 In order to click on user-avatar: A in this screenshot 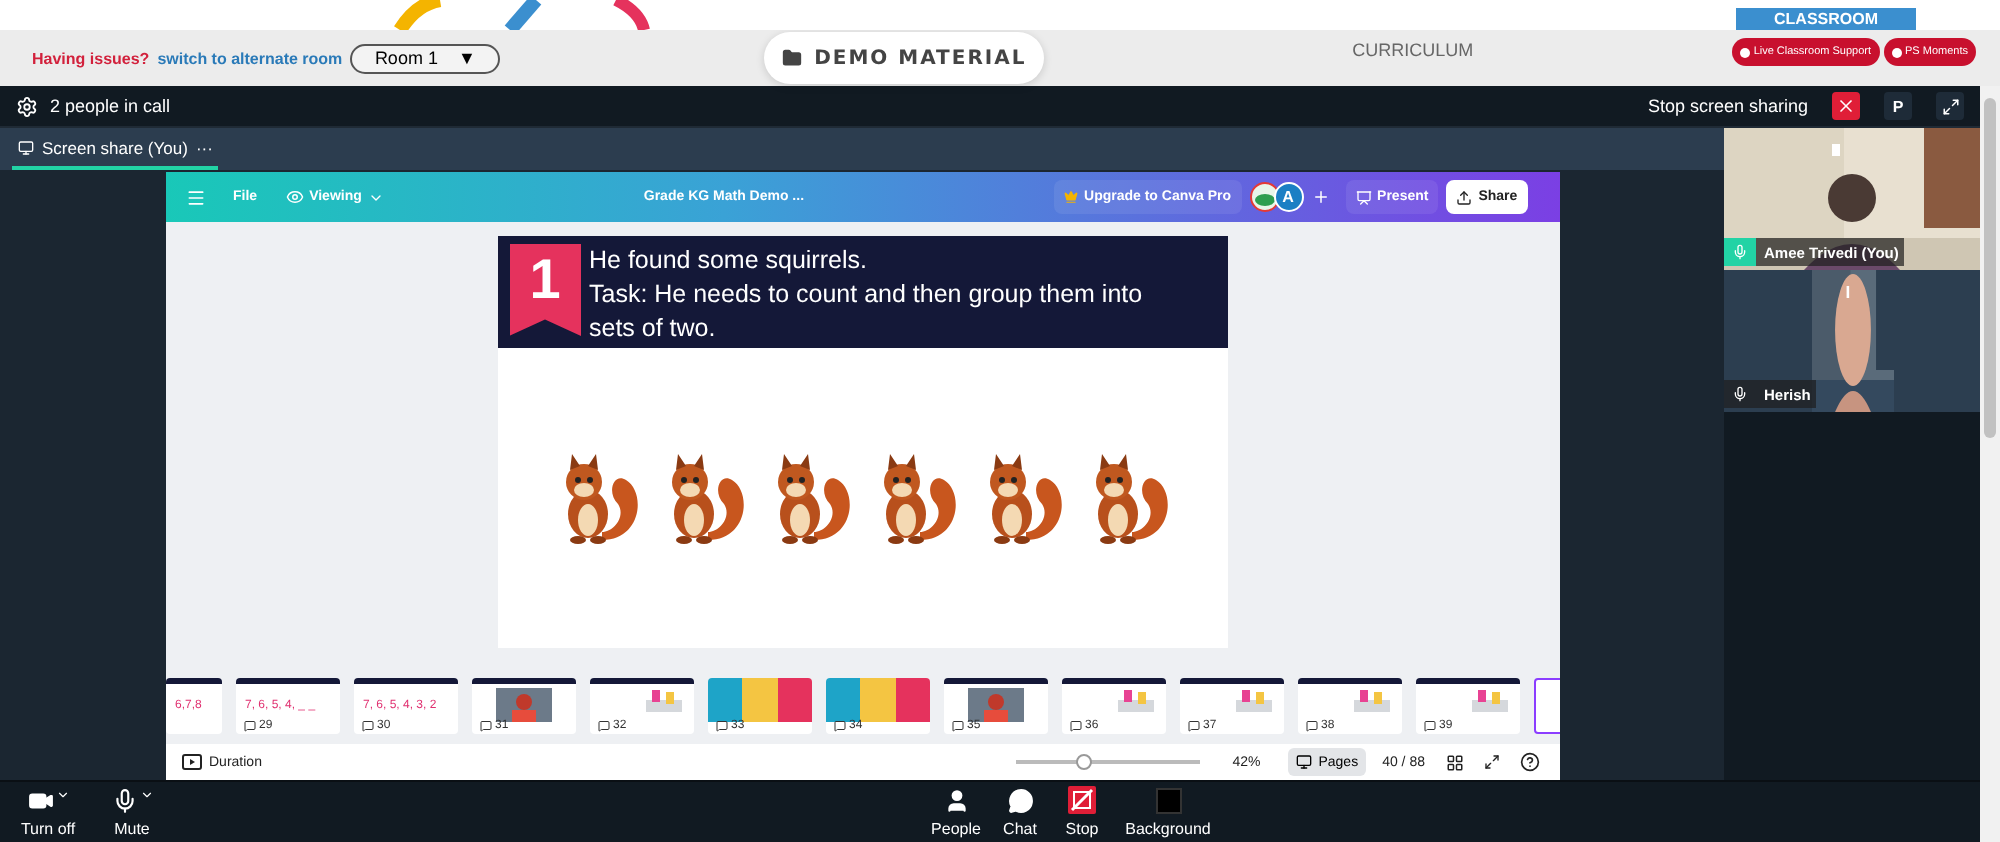, I will do `click(1288, 197)`.